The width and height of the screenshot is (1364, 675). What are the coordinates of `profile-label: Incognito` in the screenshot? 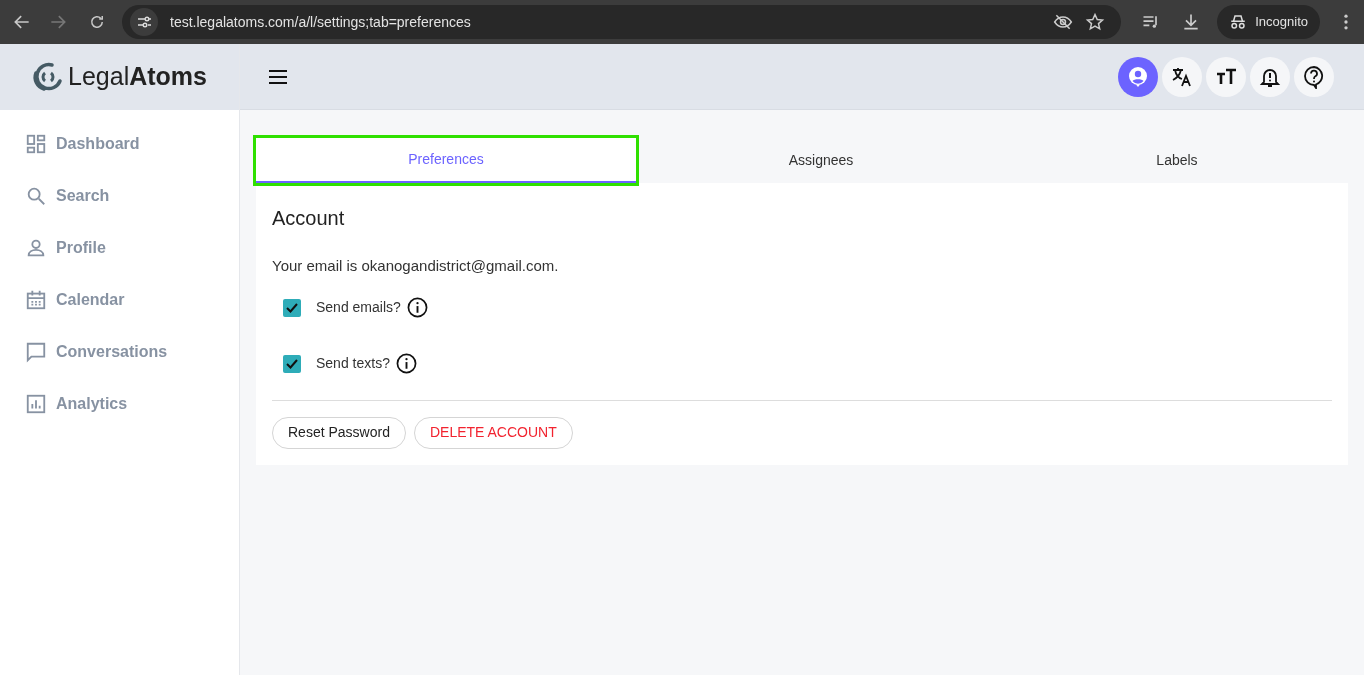 It's located at (1281, 22).